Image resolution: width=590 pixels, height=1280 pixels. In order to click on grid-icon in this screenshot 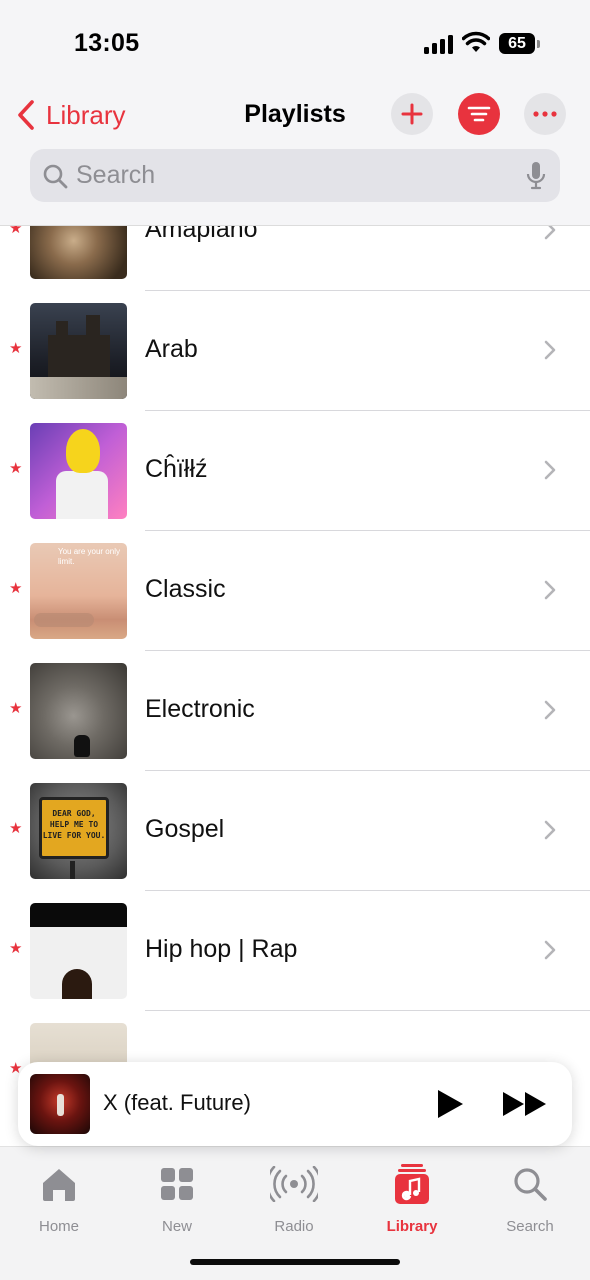, I will do `click(177, 1184)`.